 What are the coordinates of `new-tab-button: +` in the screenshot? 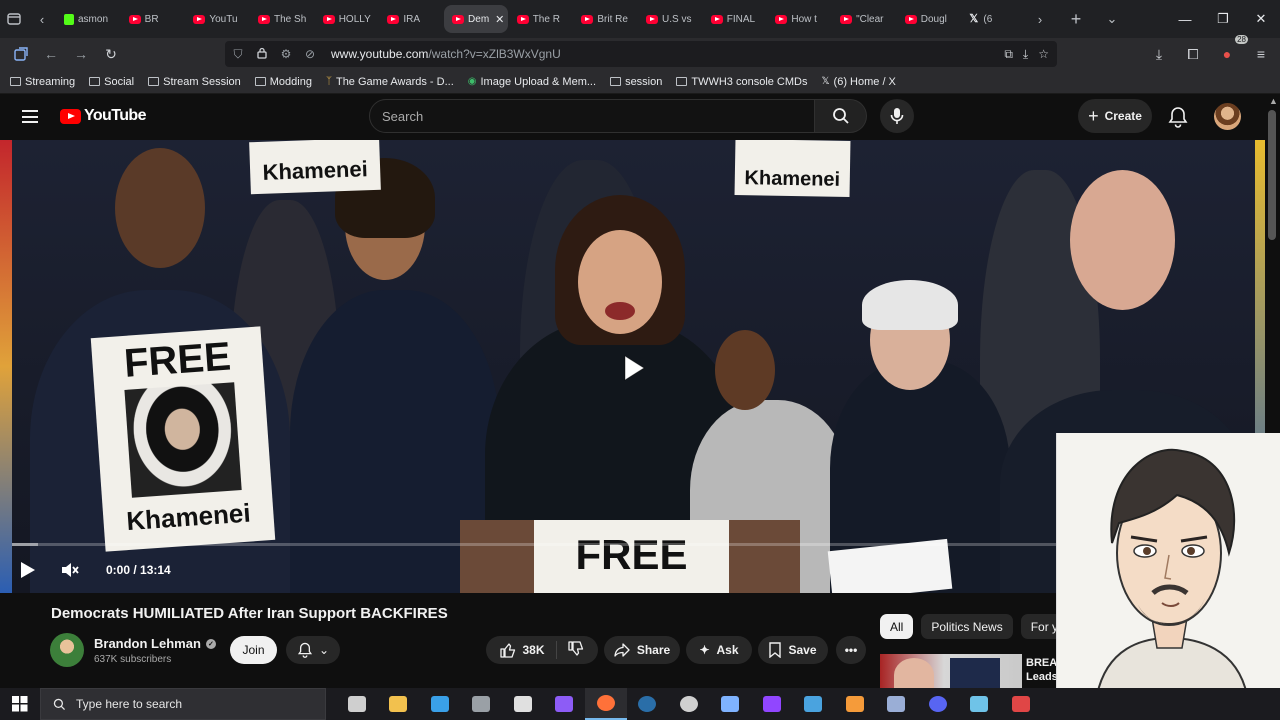 It's located at (1076, 19).